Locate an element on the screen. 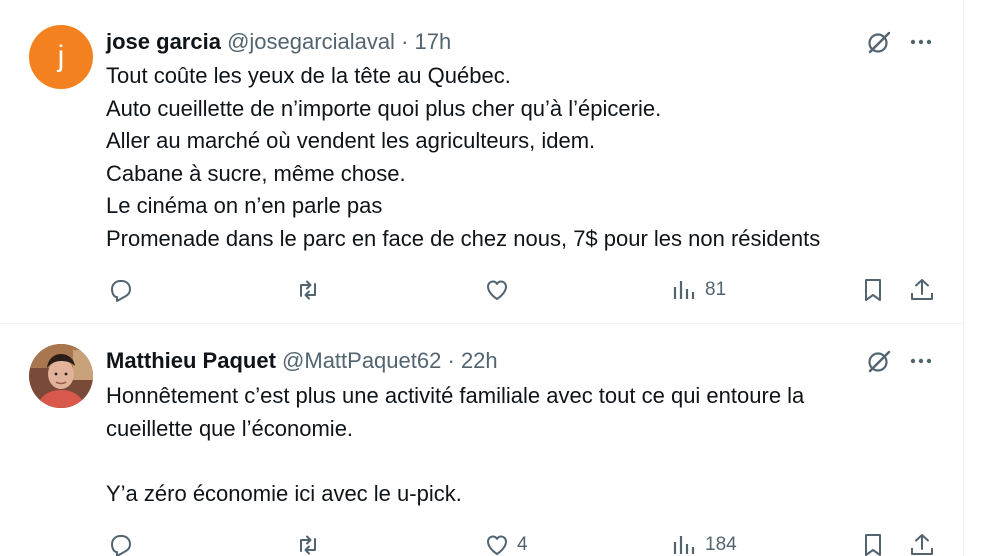  like-button is located at coordinates (497, 290).